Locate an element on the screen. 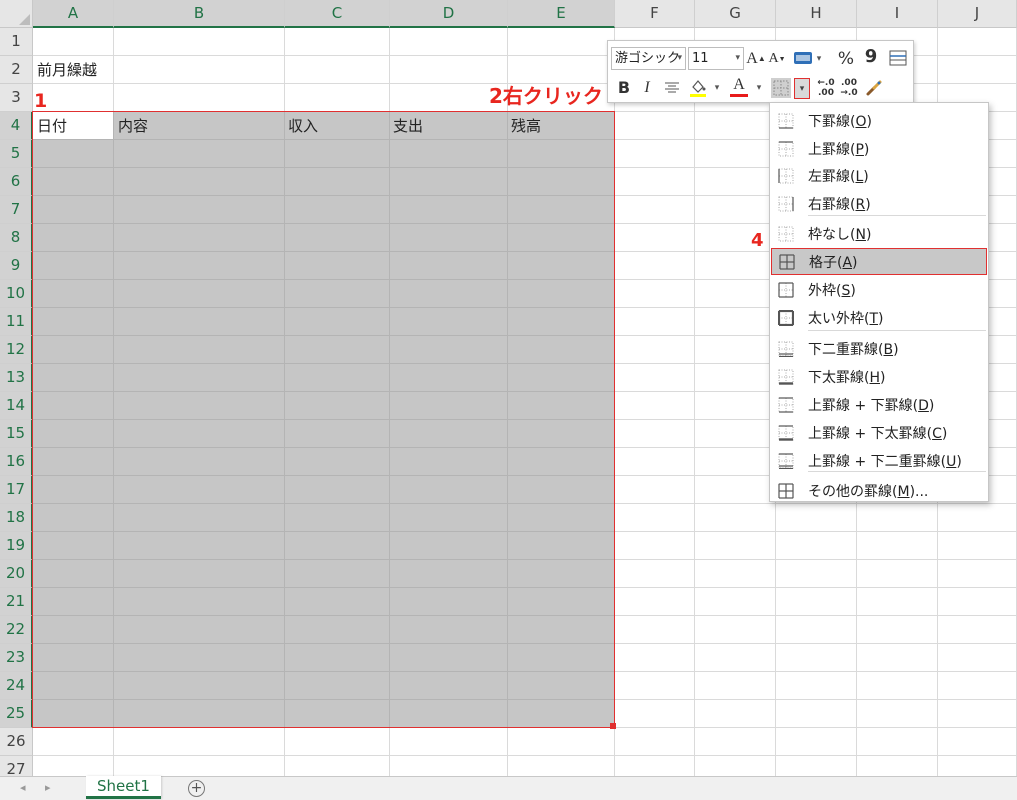  fill-color-button is located at coordinates (698, 88).